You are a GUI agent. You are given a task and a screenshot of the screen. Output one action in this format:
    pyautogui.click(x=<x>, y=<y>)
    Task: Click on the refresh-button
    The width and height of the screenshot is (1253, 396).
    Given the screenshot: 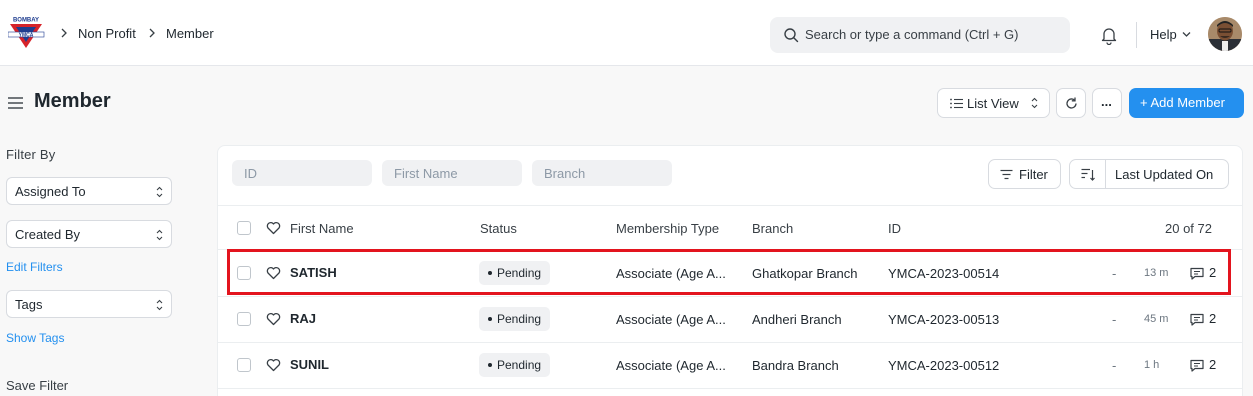 What is the action you would take?
    pyautogui.click(x=1071, y=103)
    